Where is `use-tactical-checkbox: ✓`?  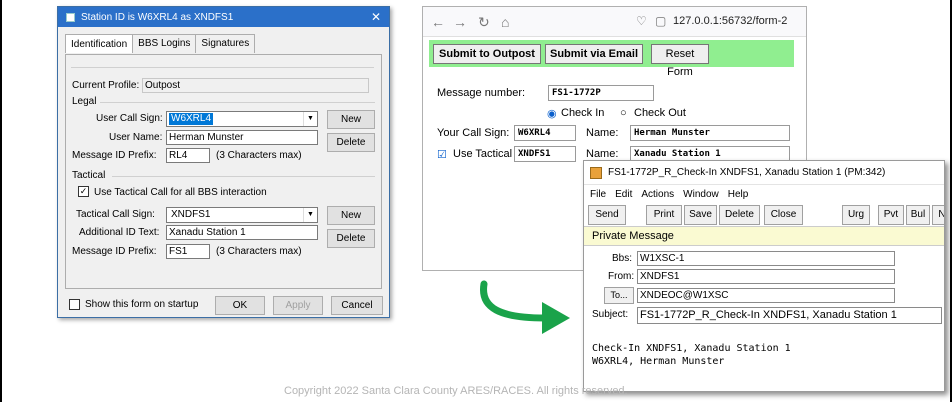
use-tactical-checkbox: ✓ is located at coordinates (83, 191).